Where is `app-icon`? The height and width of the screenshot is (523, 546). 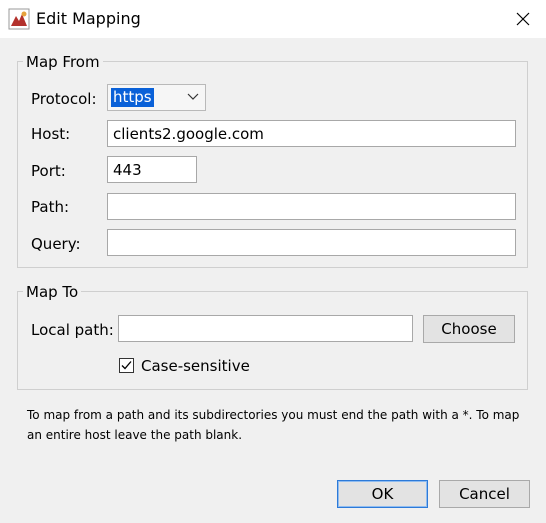
app-icon is located at coordinates (19, 19).